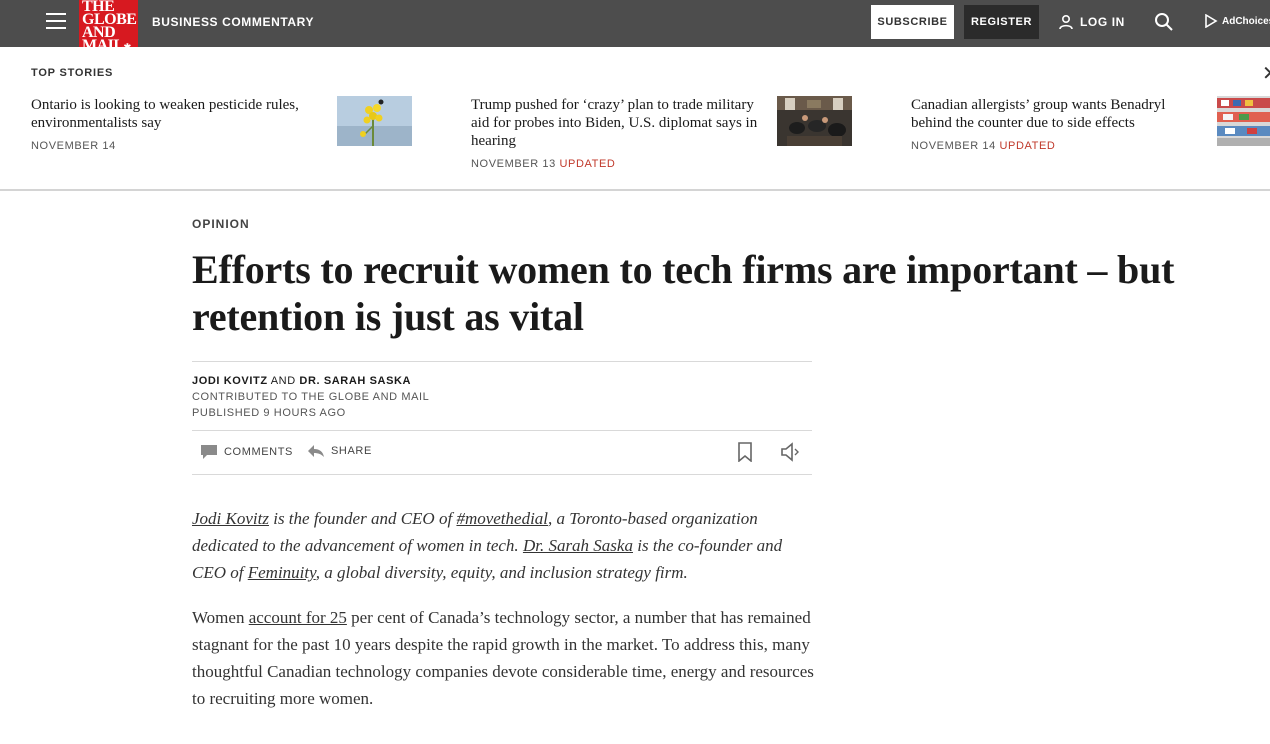 Image resolution: width=1270 pixels, height=744 pixels. What do you see at coordinates (374, 121) in the screenshot?
I see `story-thumbnail-flower` at bounding box center [374, 121].